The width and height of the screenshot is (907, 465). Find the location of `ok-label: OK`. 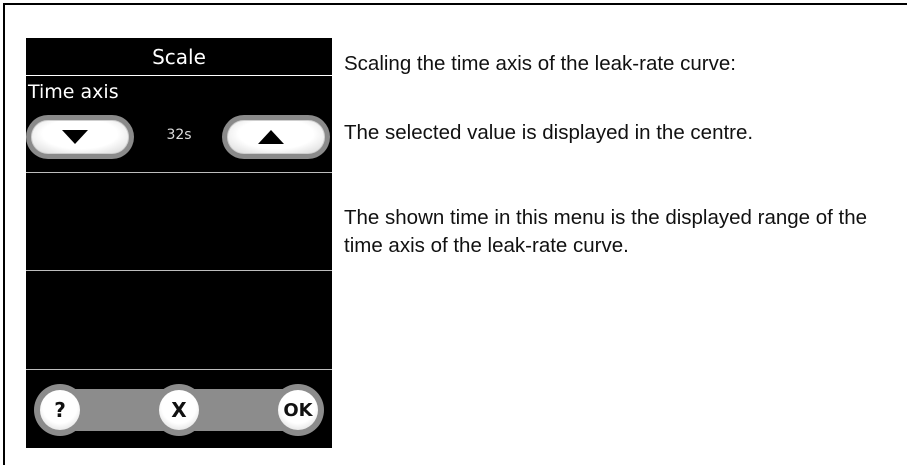

ok-label: OK is located at coordinates (298, 410).